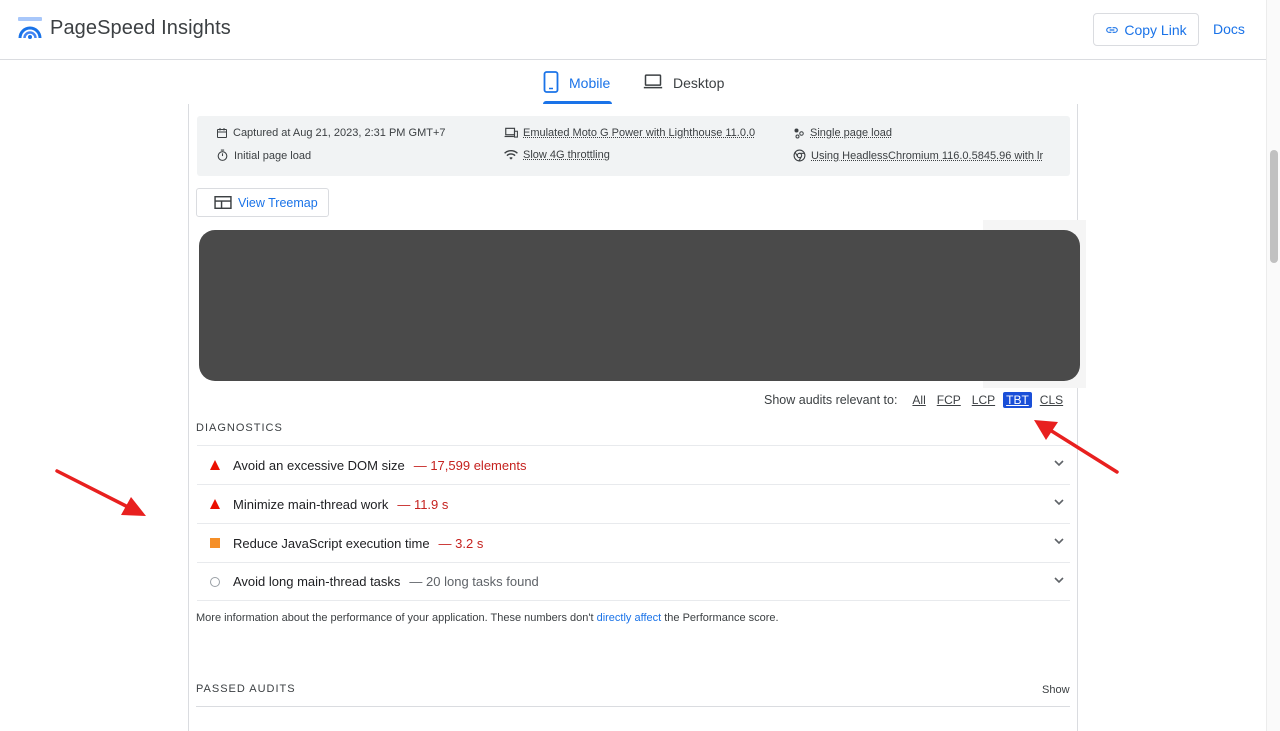 The width and height of the screenshot is (1280, 731). What do you see at coordinates (633, 30) in the screenshot?
I see `top-header: PageSpeed Insights Copy Link Docs` at bounding box center [633, 30].